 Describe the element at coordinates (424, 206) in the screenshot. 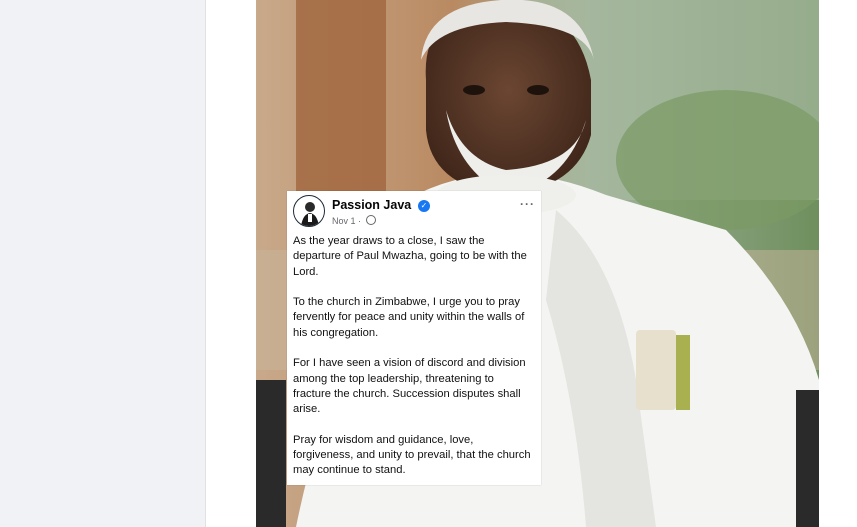

I see `verified-badge-icon: ✓` at that location.